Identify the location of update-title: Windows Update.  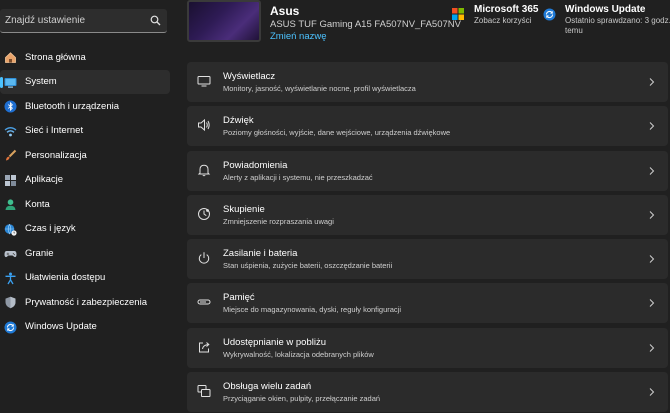
(605, 9).